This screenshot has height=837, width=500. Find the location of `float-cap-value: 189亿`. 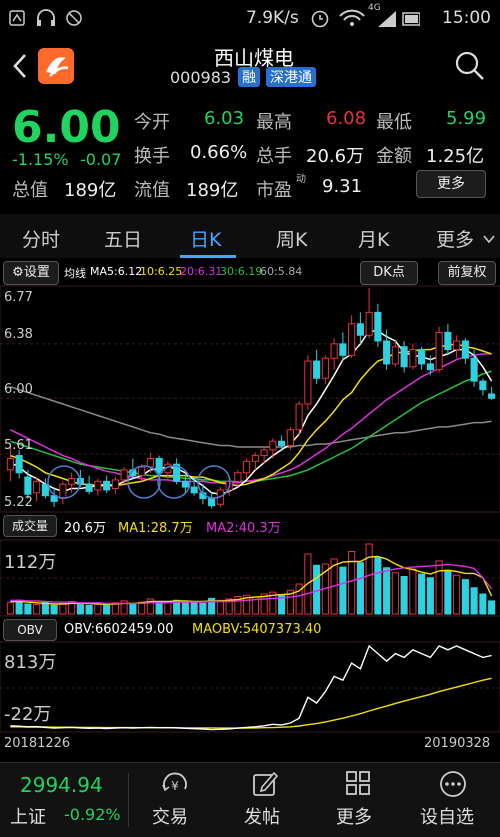

float-cap-value: 189亿 is located at coordinates (212, 190).